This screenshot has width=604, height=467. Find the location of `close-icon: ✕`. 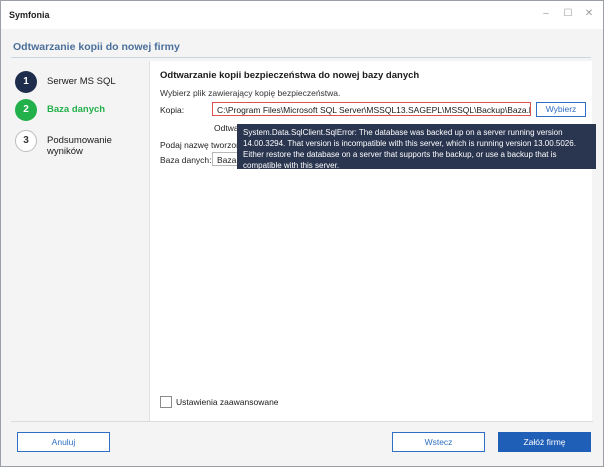

close-icon: ✕ is located at coordinates (589, 14).